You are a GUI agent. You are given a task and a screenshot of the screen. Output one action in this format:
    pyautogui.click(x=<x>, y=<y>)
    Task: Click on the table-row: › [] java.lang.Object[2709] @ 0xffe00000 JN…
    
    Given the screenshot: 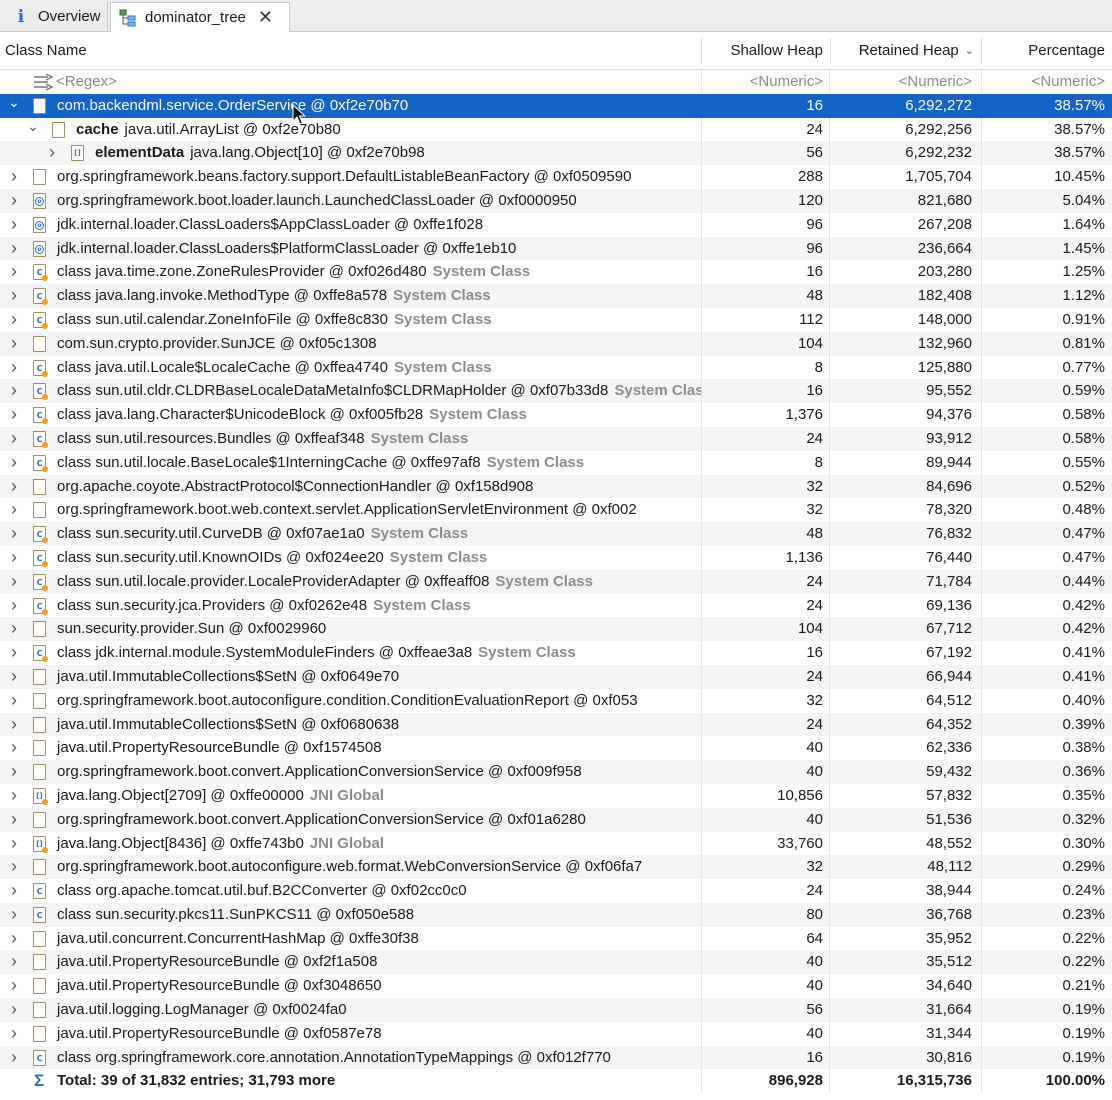 What is the action you would take?
    pyautogui.click(x=556, y=795)
    